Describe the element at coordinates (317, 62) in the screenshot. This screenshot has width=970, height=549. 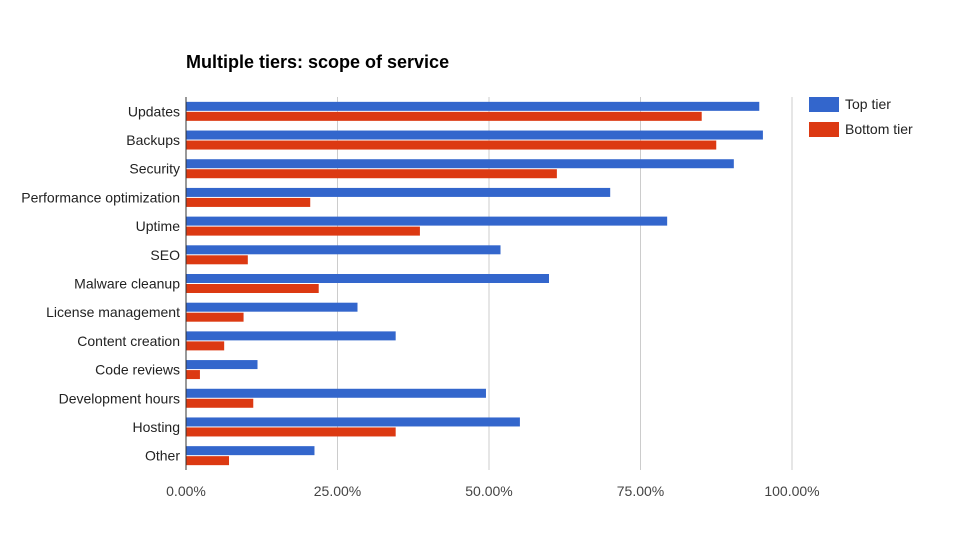
I see `chart-title: Multiple tiers: scope of service` at that location.